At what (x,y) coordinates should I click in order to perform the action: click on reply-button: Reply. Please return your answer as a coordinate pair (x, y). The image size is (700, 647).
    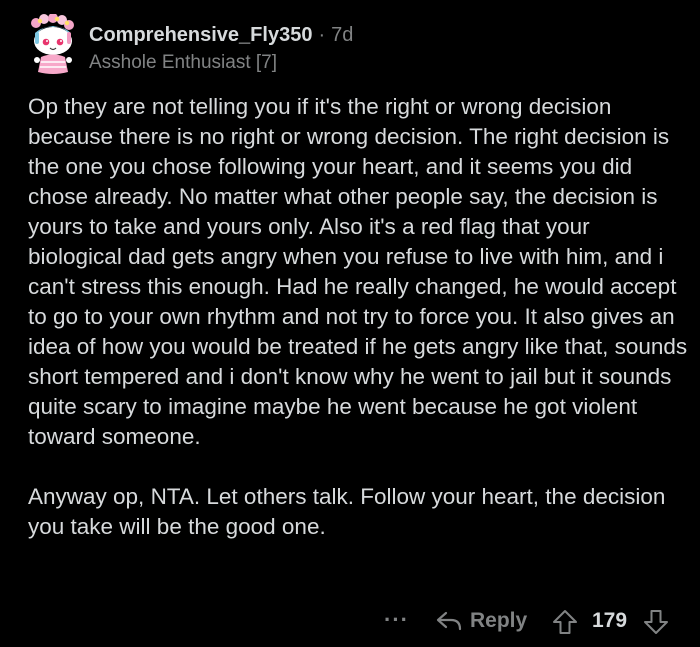
    Looking at the image, I should click on (481, 621).